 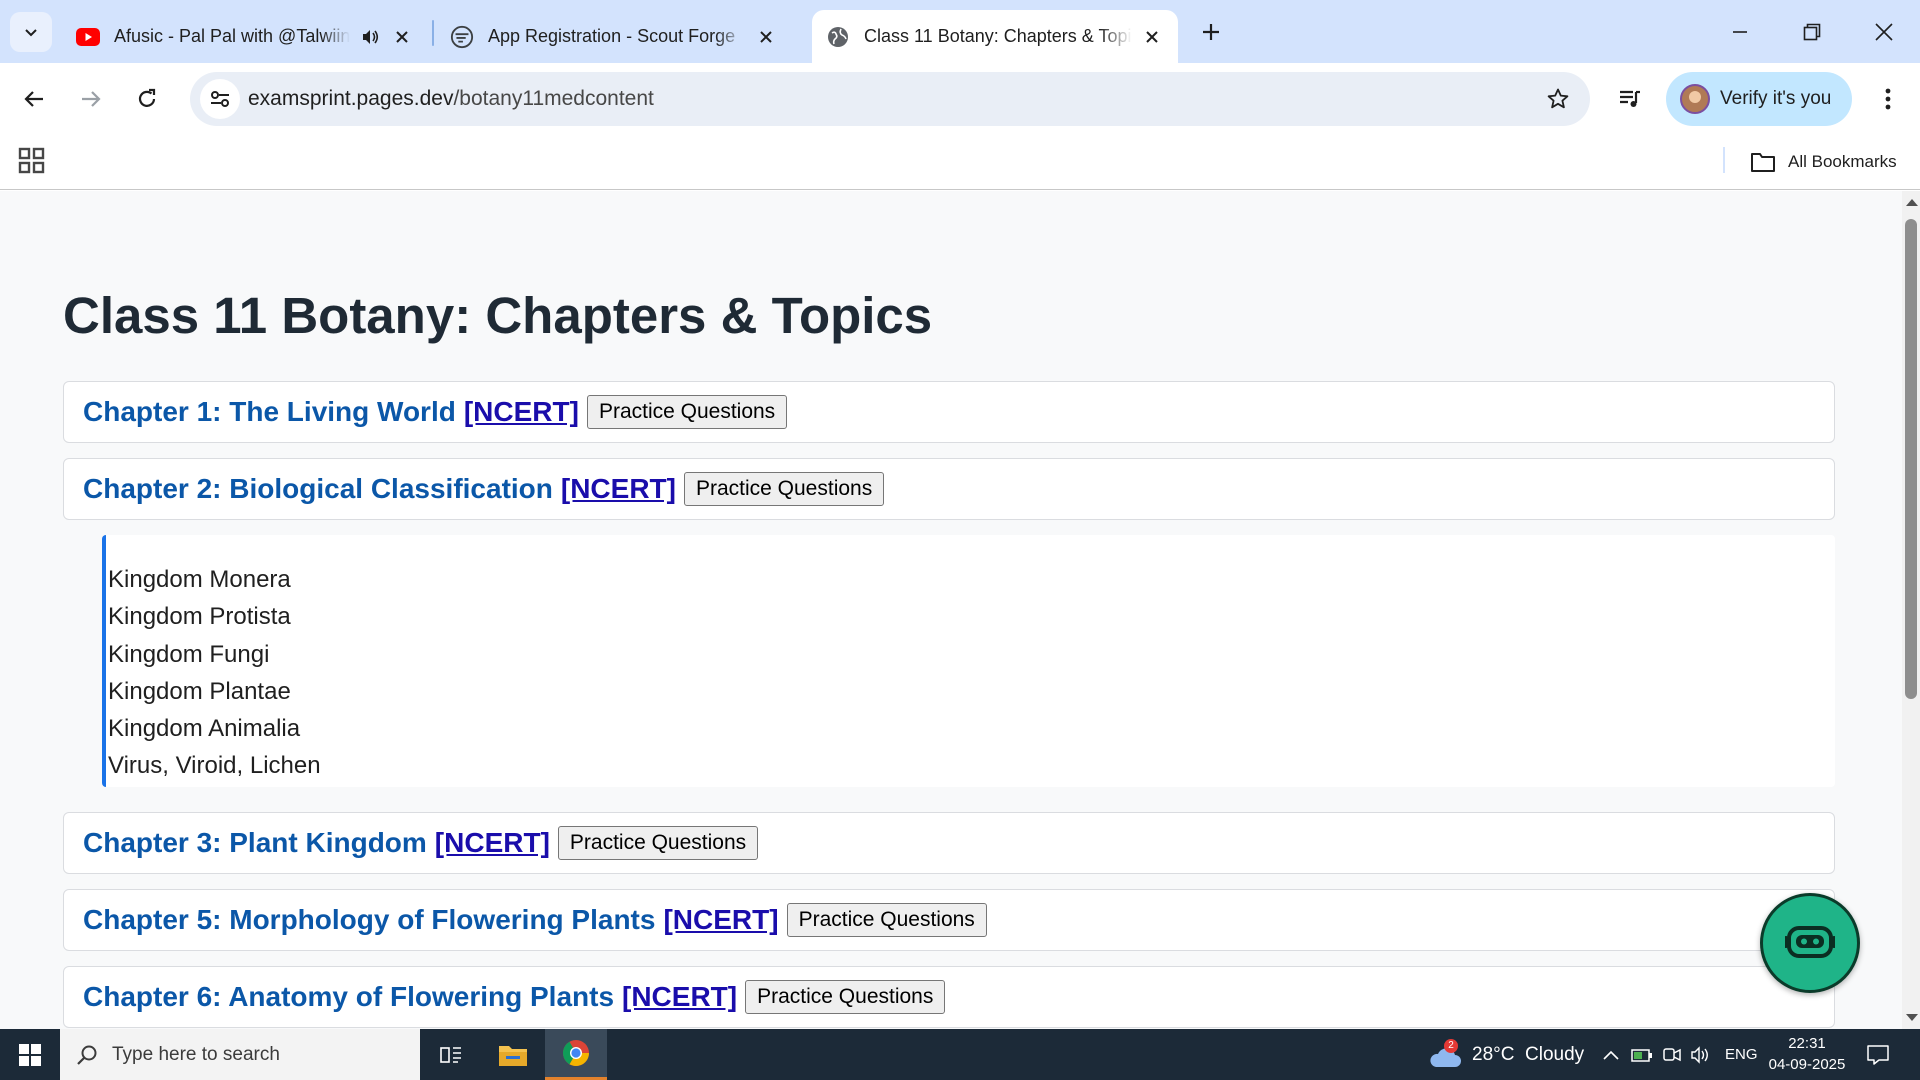 What do you see at coordinates (189, 654) in the screenshot?
I see `list-item: Kingdom Fungi` at bounding box center [189, 654].